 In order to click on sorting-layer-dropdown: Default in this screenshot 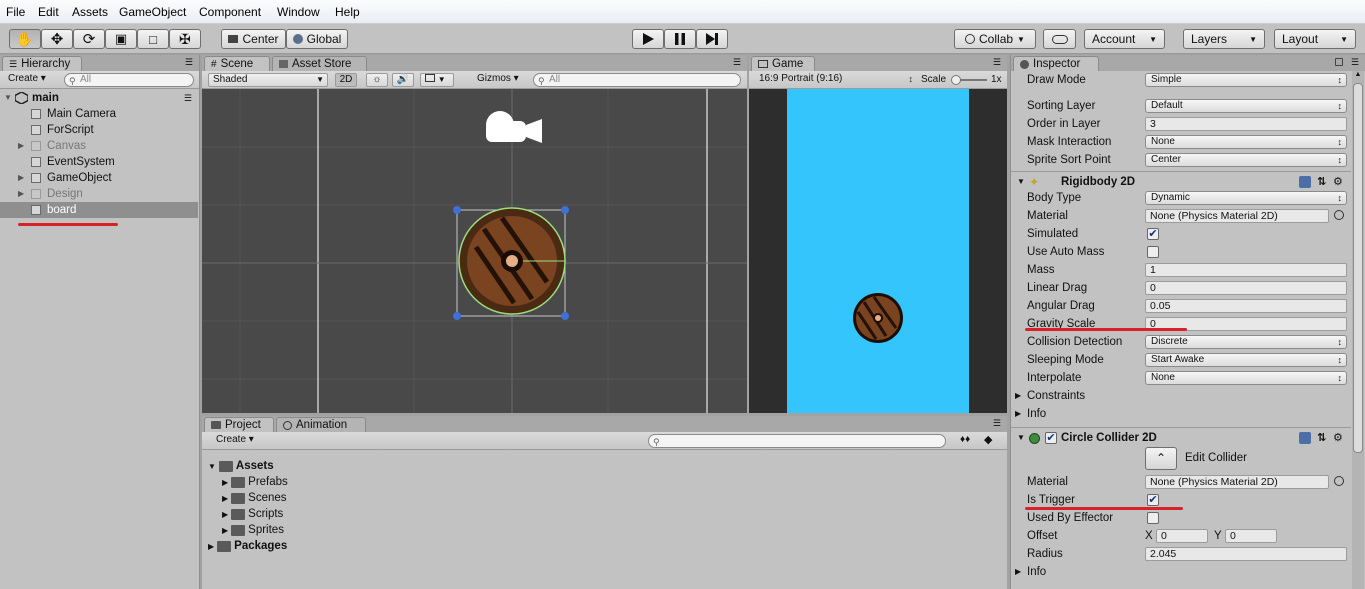, I will do `click(1246, 106)`.